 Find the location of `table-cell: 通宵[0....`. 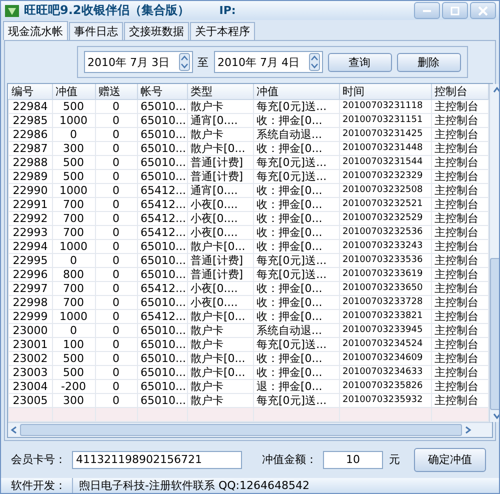

table-cell: 通宵[0.... is located at coordinates (220, 121).